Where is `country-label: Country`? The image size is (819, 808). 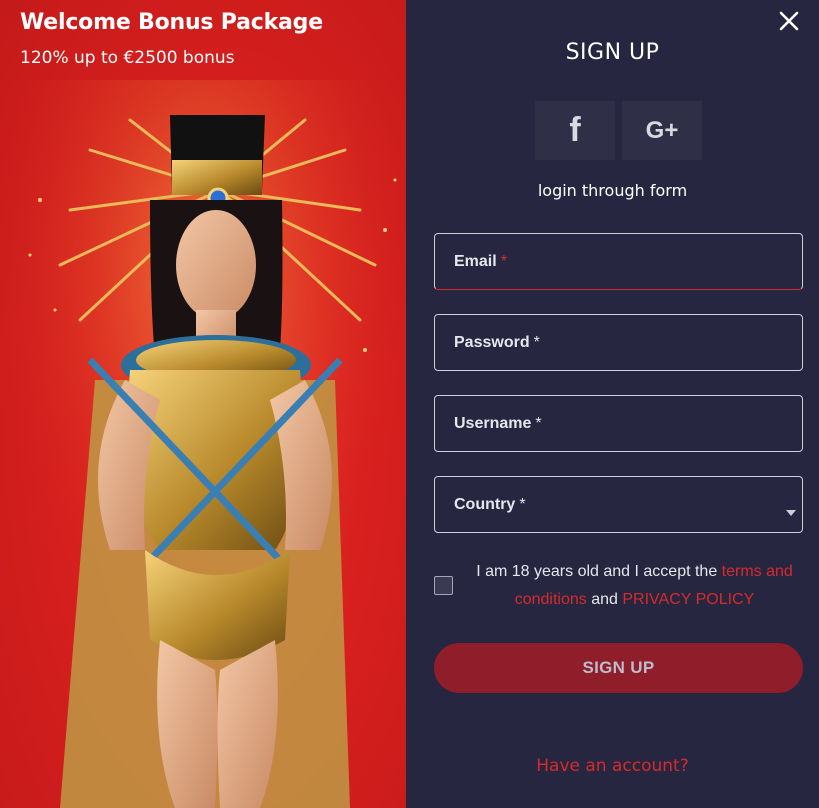
country-label: Country is located at coordinates (485, 504).